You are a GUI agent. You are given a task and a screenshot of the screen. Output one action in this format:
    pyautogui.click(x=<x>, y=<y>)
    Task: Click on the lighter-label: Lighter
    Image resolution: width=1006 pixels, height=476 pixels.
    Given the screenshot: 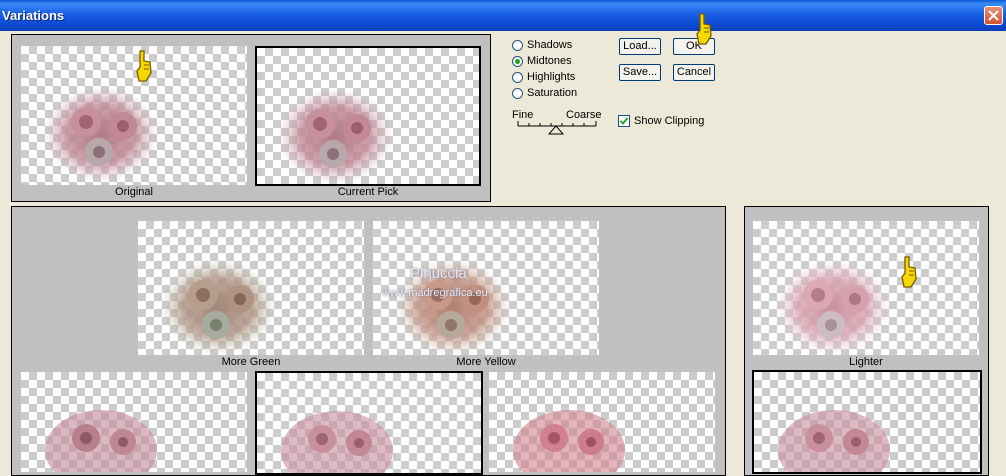 What is the action you would take?
    pyautogui.click(x=866, y=362)
    